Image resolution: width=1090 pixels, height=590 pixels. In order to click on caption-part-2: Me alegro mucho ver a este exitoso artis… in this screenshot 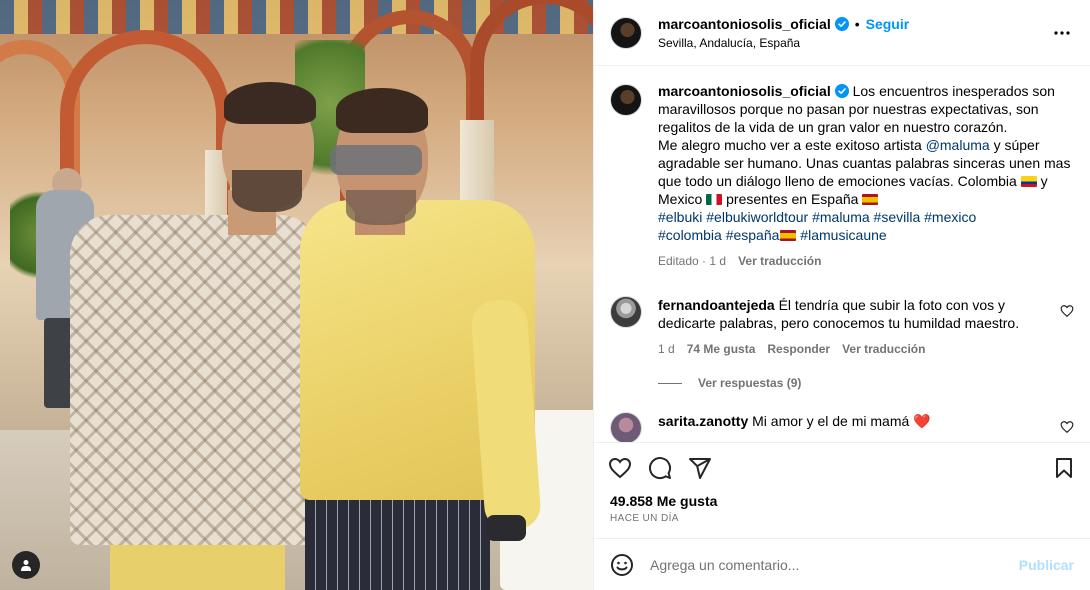, I will do `click(792, 145)`.